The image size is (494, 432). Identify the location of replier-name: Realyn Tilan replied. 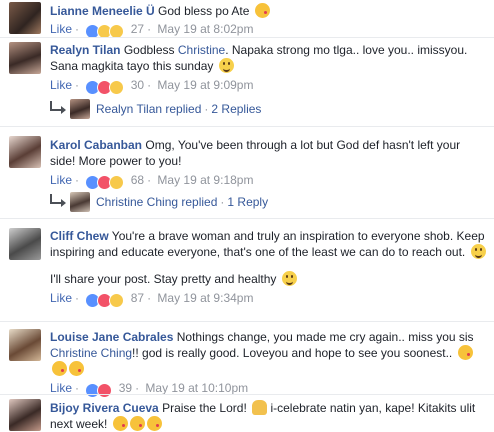
(148, 109).